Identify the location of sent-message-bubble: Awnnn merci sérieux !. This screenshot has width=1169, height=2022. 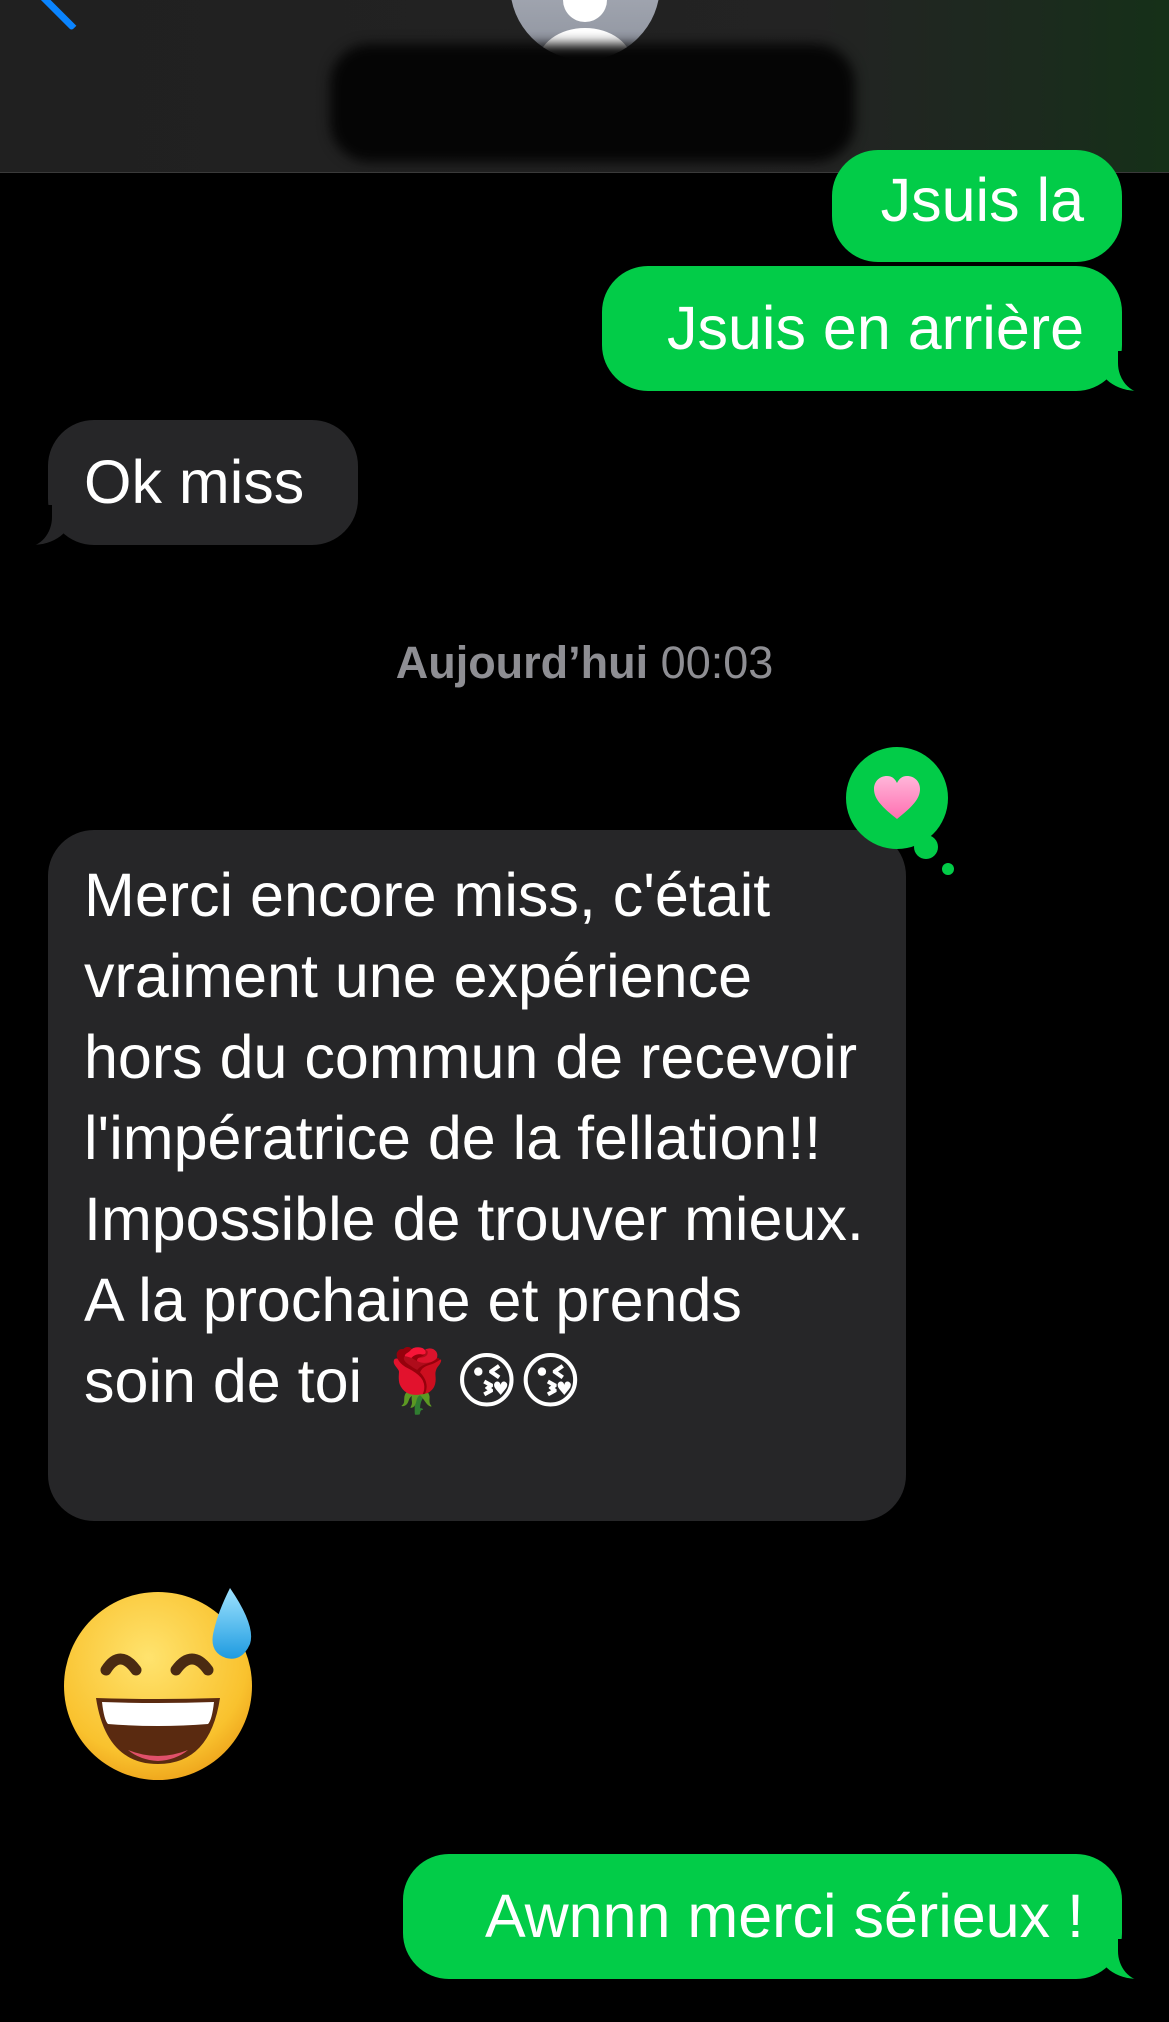
(775, 1917).